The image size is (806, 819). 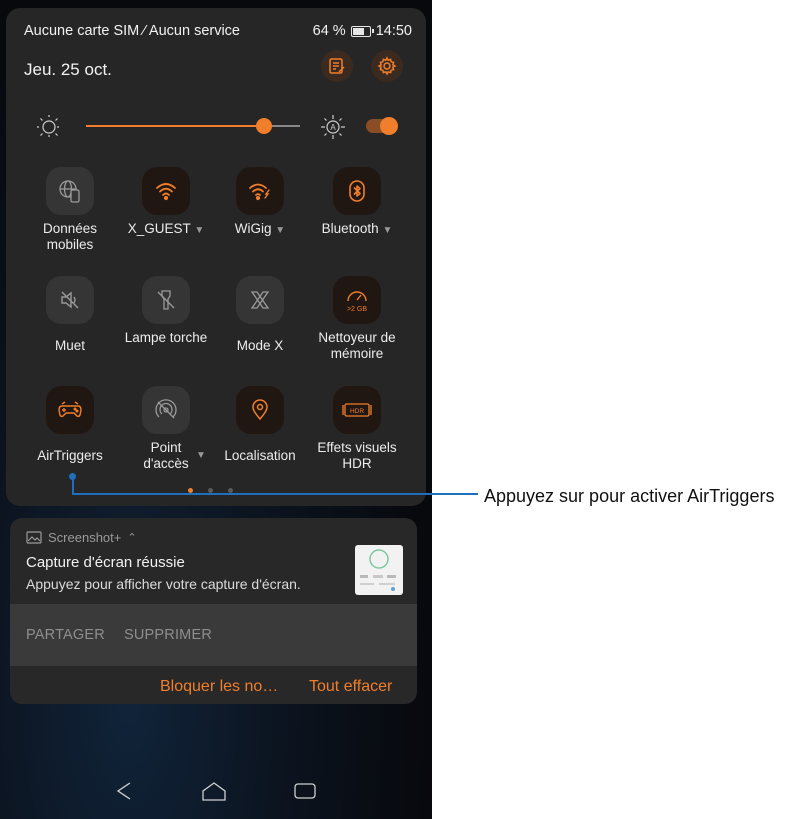 What do you see at coordinates (260, 410) in the screenshot?
I see `location-icon` at bounding box center [260, 410].